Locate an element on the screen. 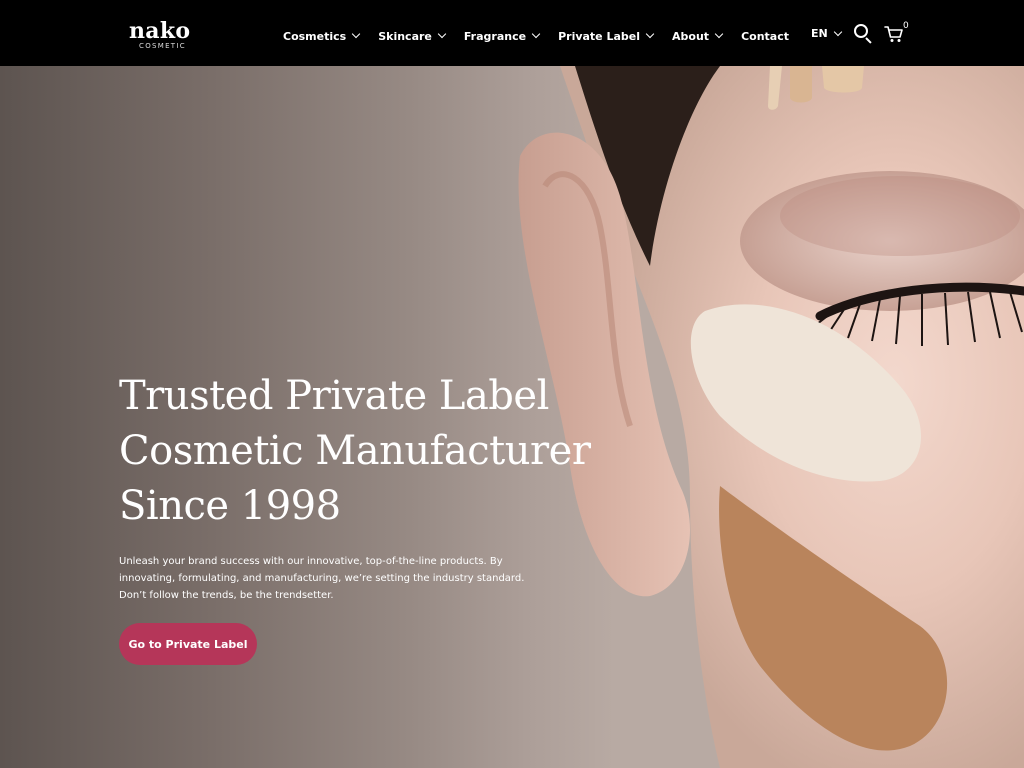  search-icon is located at coordinates (863, 33).